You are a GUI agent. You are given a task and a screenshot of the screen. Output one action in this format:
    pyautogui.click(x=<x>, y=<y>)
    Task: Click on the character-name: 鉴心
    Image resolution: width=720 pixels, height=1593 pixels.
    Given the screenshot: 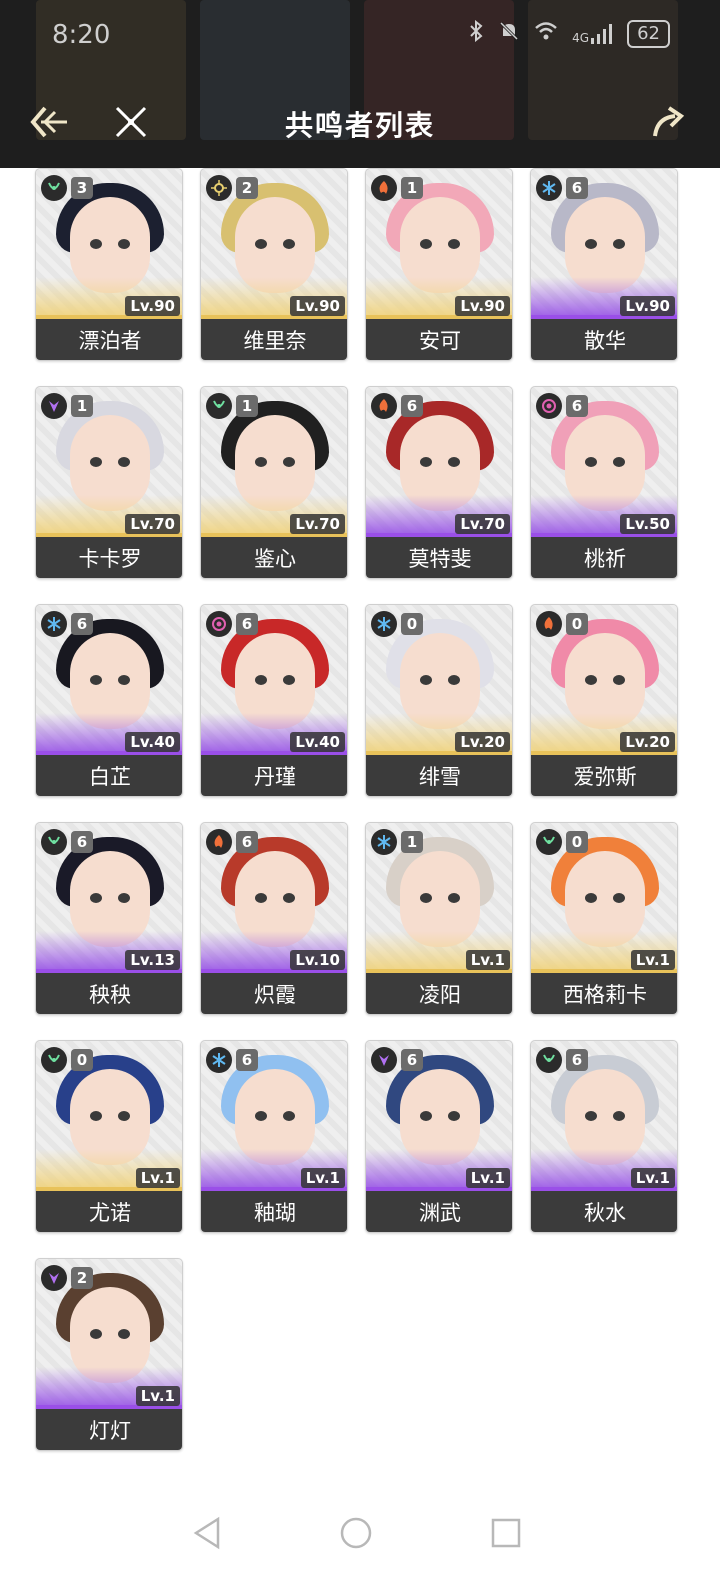 What is the action you would take?
    pyautogui.click(x=274, y=557)
    